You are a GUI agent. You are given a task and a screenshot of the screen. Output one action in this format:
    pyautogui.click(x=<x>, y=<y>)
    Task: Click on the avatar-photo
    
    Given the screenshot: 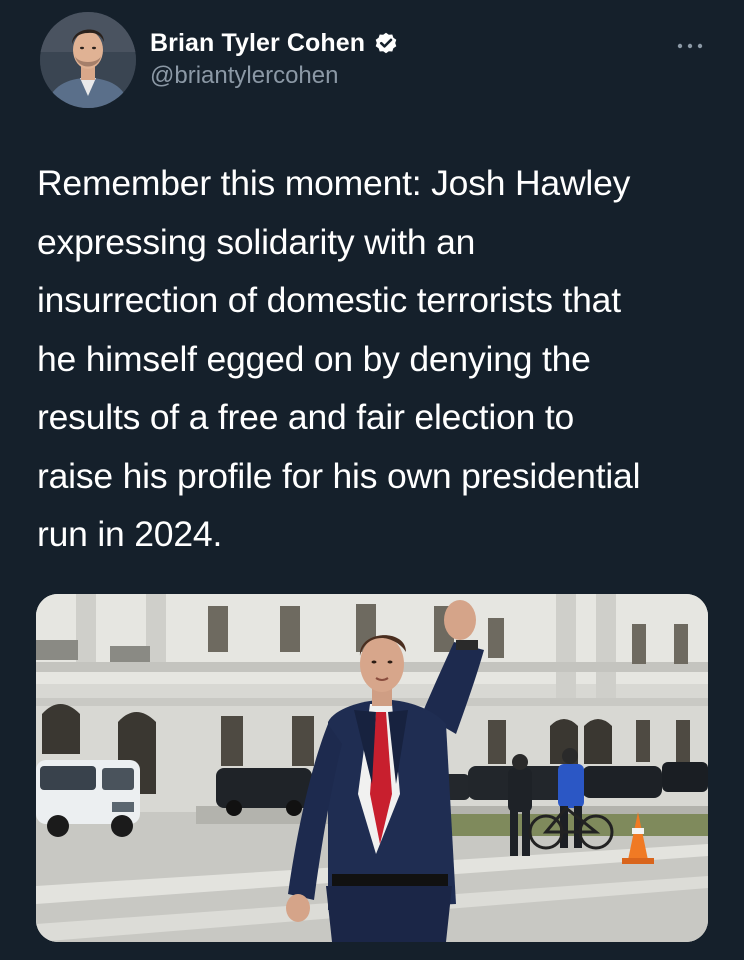 What is the action you would take?
    pyautogui.click(x=88, y=60)
    